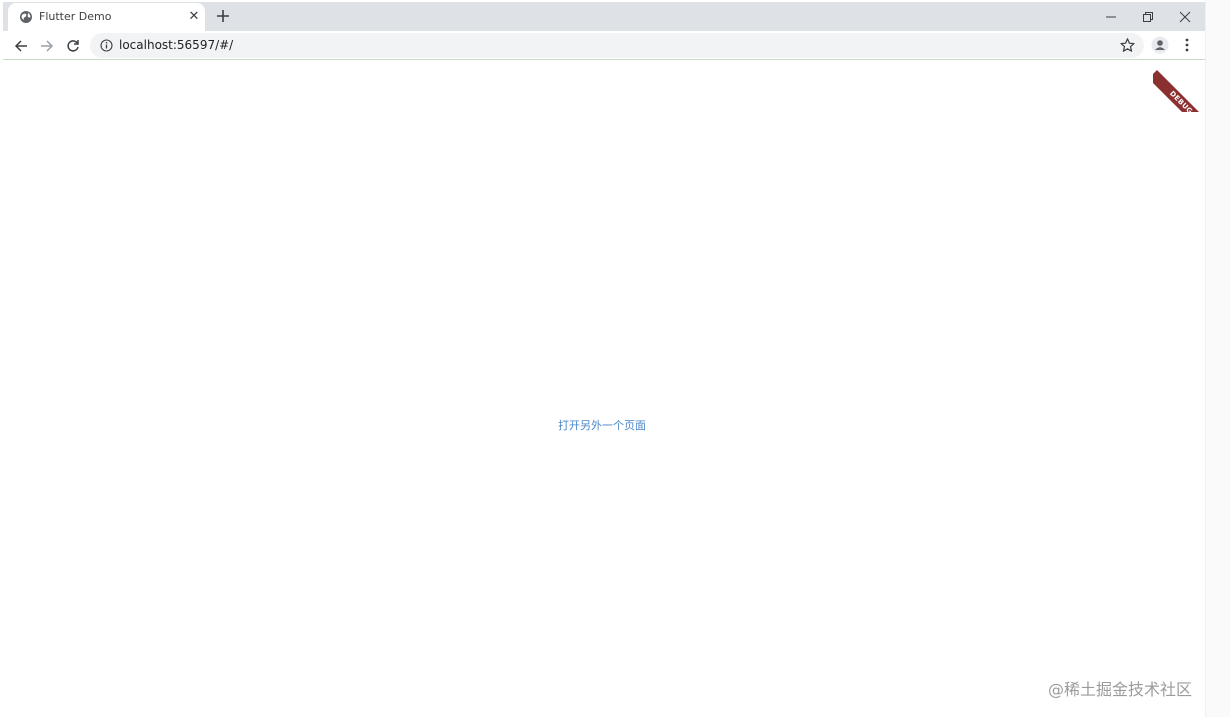 The image size is (1230, 717). I want to click on minimize-button, so click(1110, 16).